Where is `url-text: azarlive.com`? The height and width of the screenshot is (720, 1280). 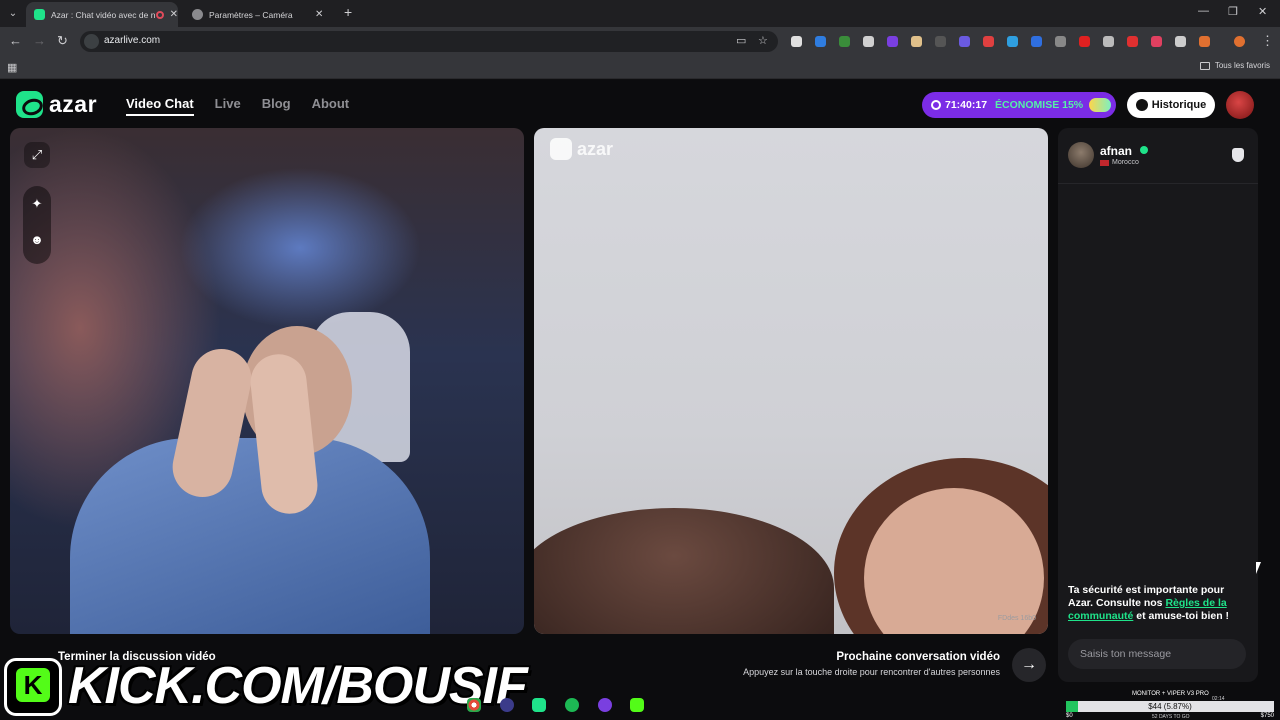
url-text: azarlive.com is located at coordinates (132, 40).